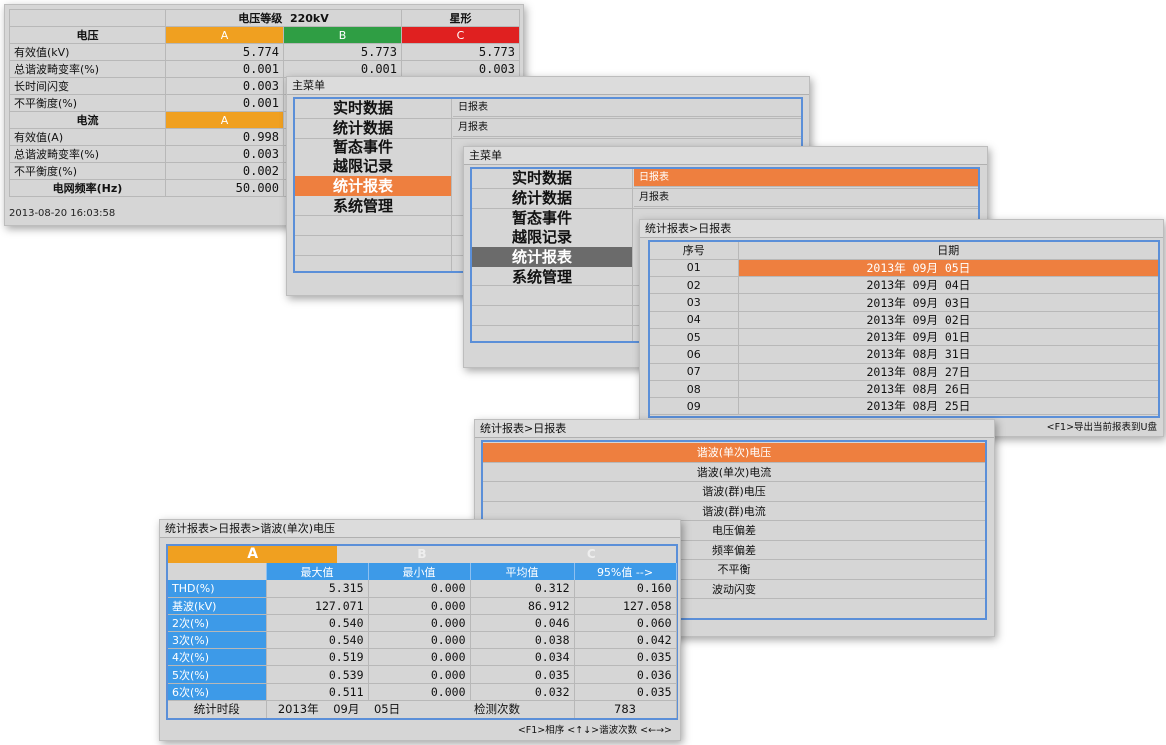 Image resolution: width=1166 pixels, height=745 pixels. Describe the element at coordinates (264, 52) in the screenshot. I see `table-row: 有效值(kV) 5.774 5.773 5.773` at that location.